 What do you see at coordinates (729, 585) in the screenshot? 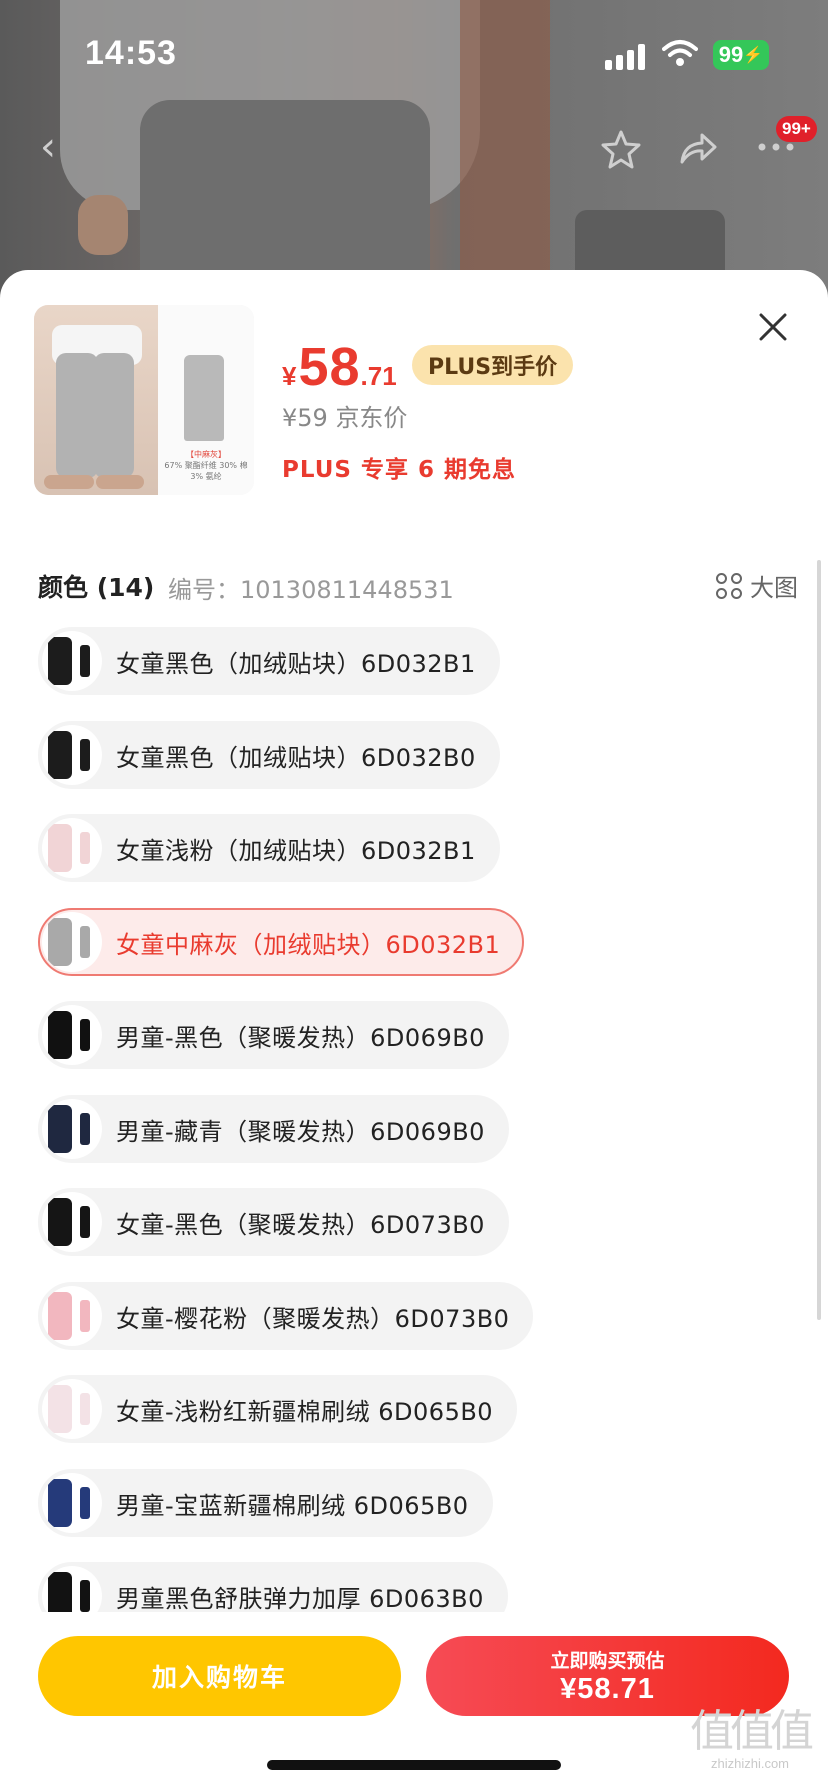
I see `grid-view-icon` at bounding box center [729, 585].